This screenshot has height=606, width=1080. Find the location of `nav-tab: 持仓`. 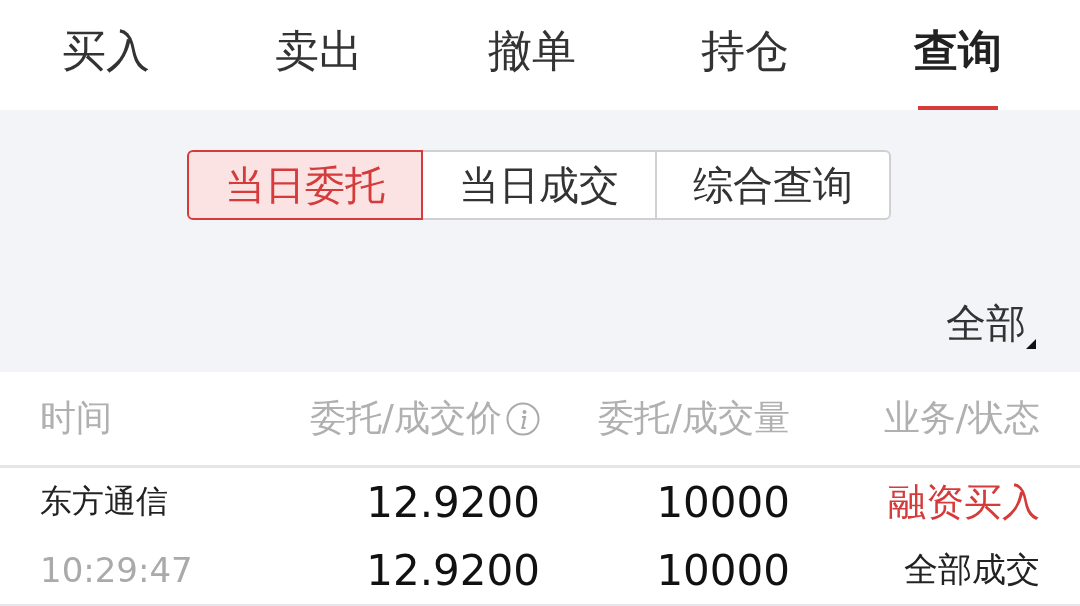

nav-tab: 持仓 is located at coordinates (745, 55).